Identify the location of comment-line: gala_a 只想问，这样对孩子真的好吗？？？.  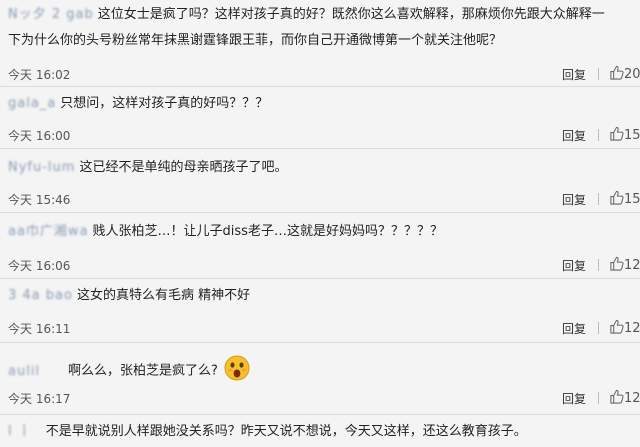
(138, 104).